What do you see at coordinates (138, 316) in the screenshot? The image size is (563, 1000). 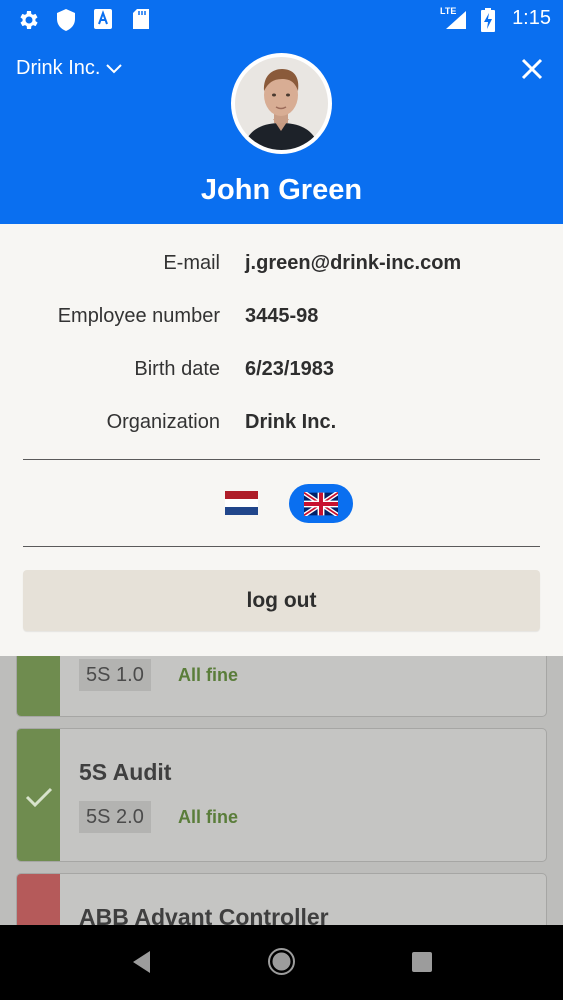 I see `employee-number-label: Employee number` at bounding box center [138, 316].